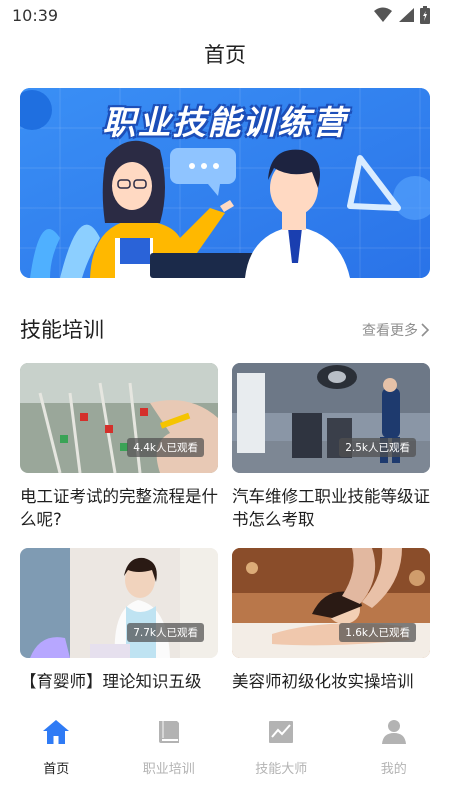 The width and height of the screenshot is (450, 800). What do you see at coordinates (281, 732) in the screenshot?
I see `chart-icon` at bounding box center [281, 732].